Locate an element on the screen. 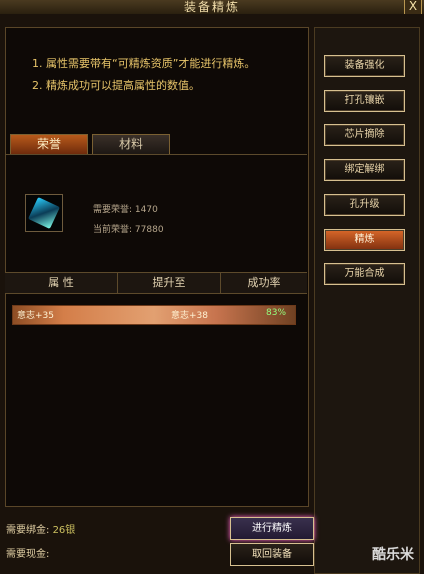 The image size is (424, 574). sidebar-button-universal-synthesis: 万能合成 is located at coordinates (364, 274).